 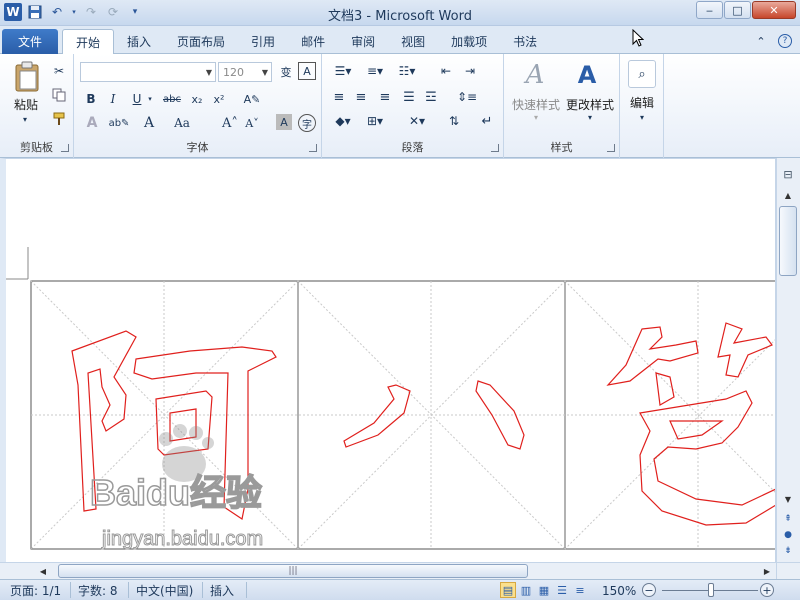 What do you see at coordinates (26, 104) in the screenshot?
I see `paste-label: 粘贴` at bounding box center [26, 104].